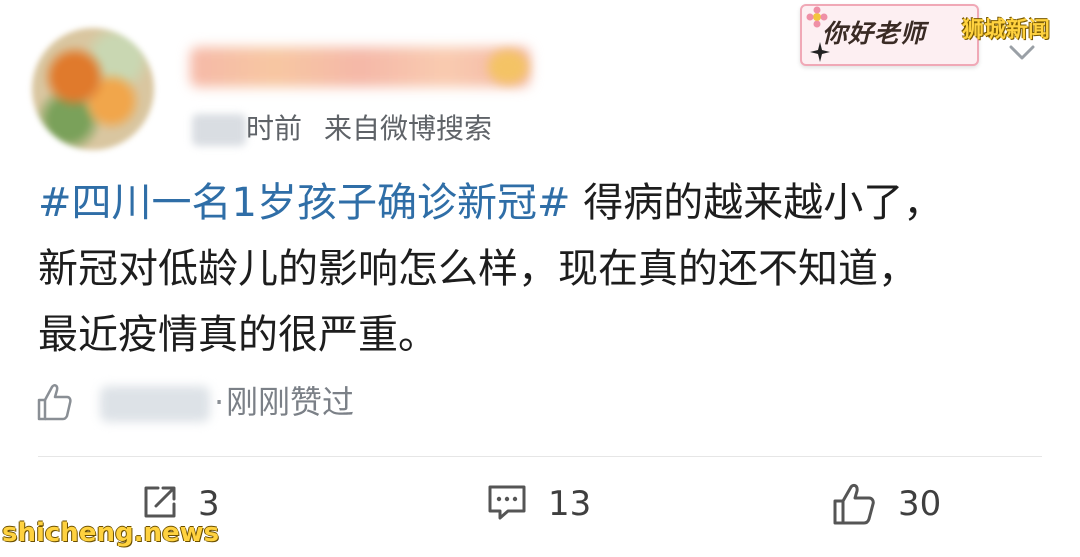 The width and height of the screenshot is (1080, 557). I want to click on comment-icon, so click(507, 502).